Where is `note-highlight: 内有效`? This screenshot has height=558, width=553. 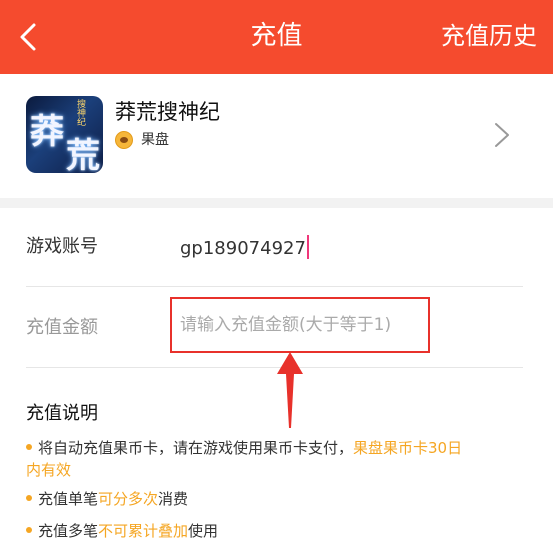
note-highlight: 内有效 is located at coordinates (49, 470).